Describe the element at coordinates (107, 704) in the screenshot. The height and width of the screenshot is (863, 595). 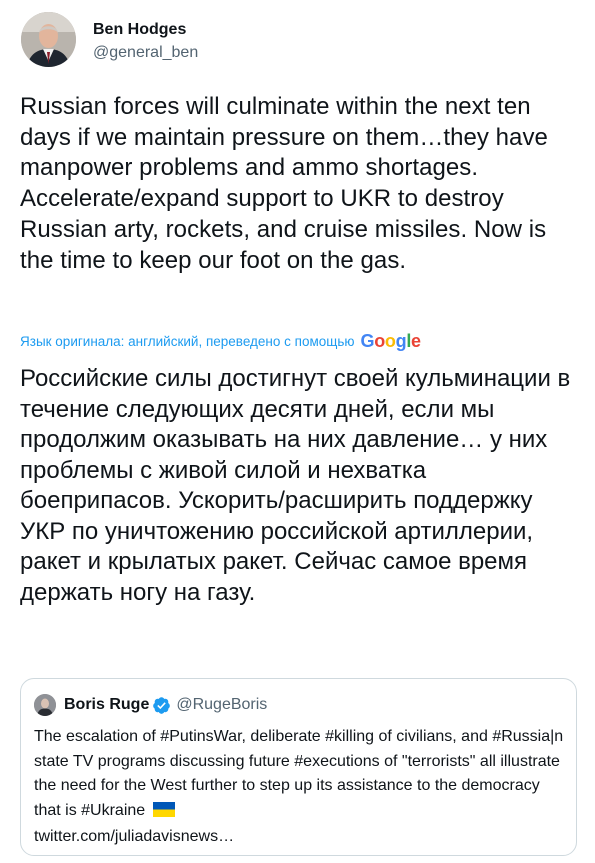
I see `quoted-author-display-name: Boris Ruge` at that location.